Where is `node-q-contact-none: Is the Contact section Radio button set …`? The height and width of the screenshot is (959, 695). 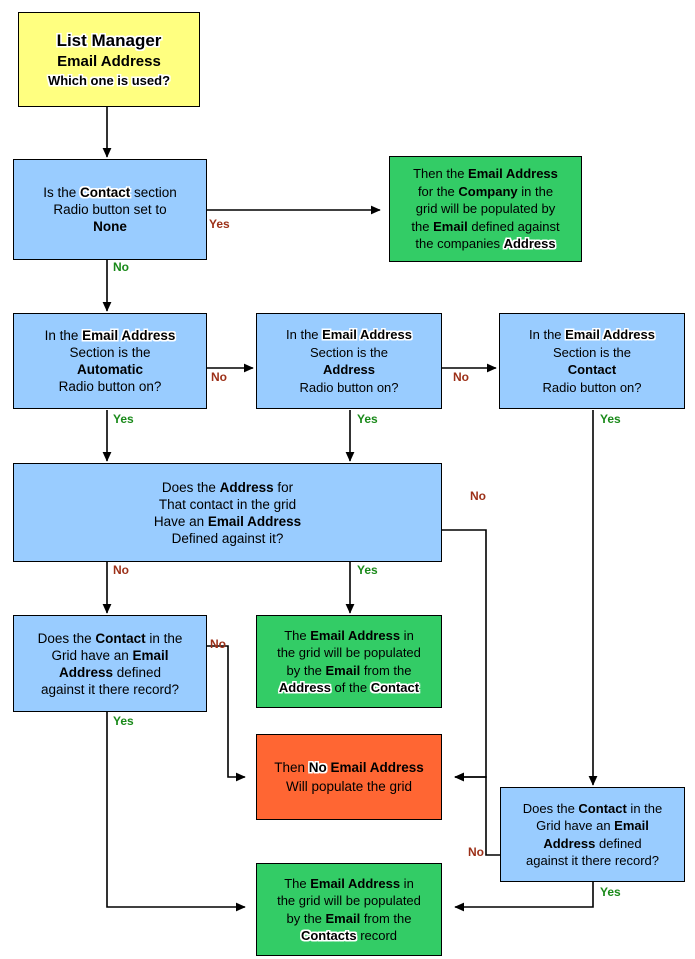
node-q-contact-none: Is the Contact section Radio button set … is located at coordinates (110, 209).